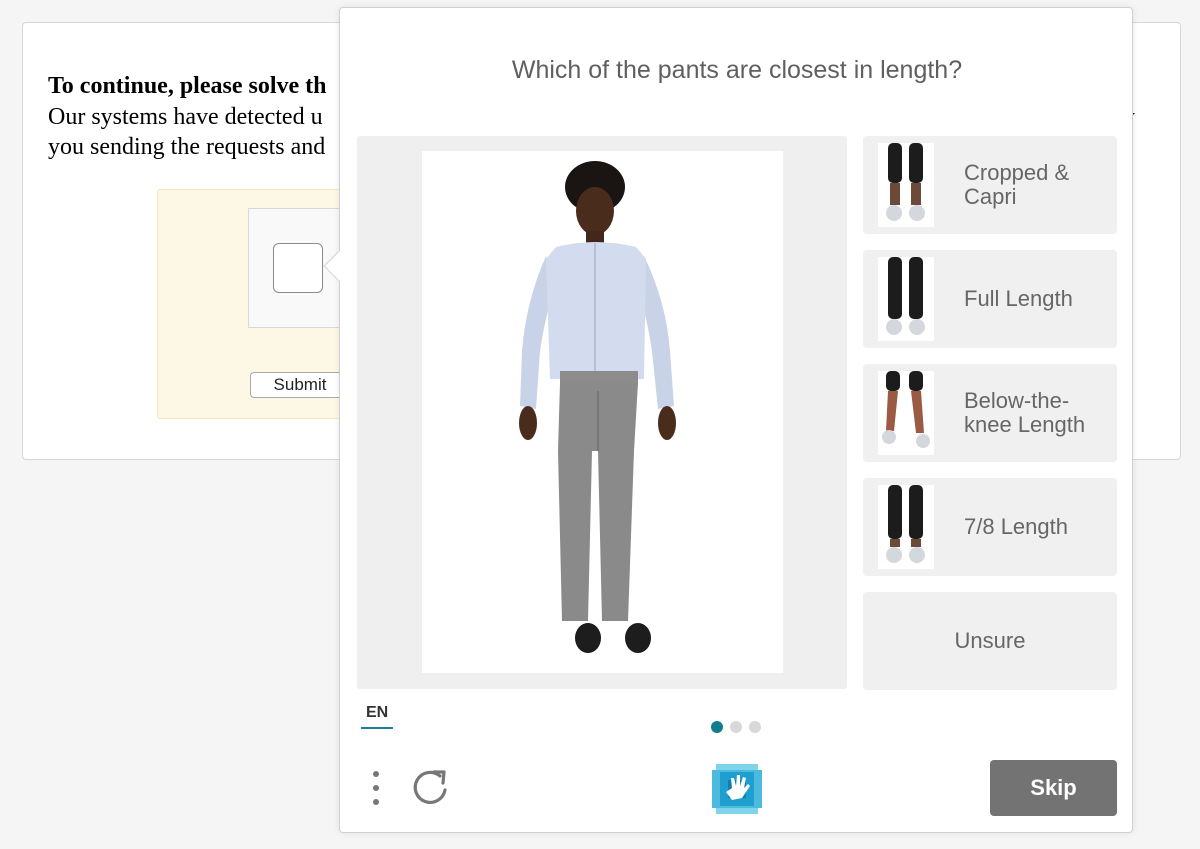 The height and width of the screenshot is (849, 1200). I want to click on option-thumbnail-seven-eighths, so click(906, 527).